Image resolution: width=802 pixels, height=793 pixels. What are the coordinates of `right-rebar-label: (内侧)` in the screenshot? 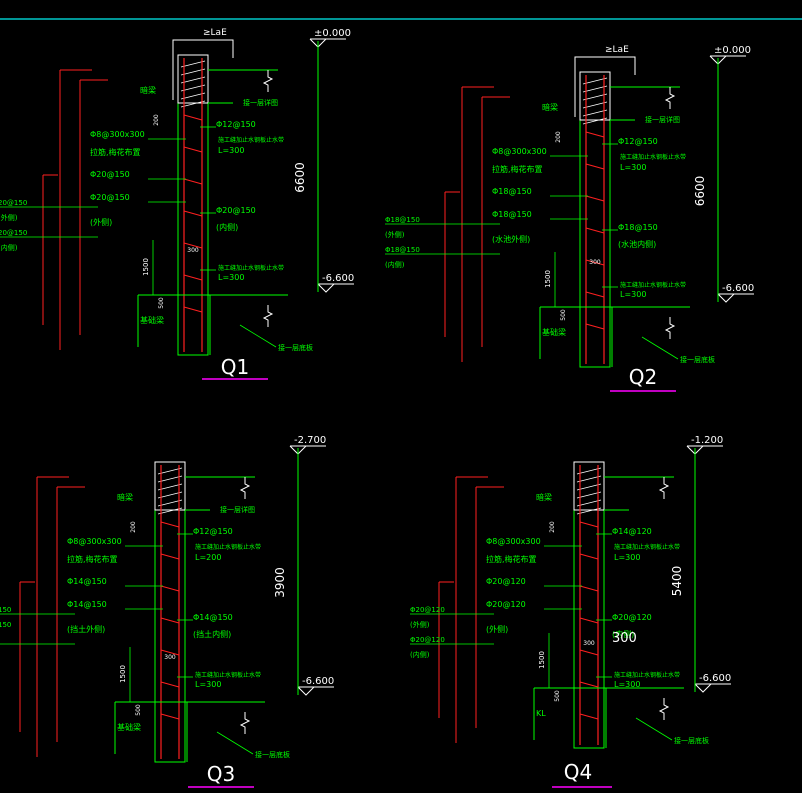 It's located at (227, 227).